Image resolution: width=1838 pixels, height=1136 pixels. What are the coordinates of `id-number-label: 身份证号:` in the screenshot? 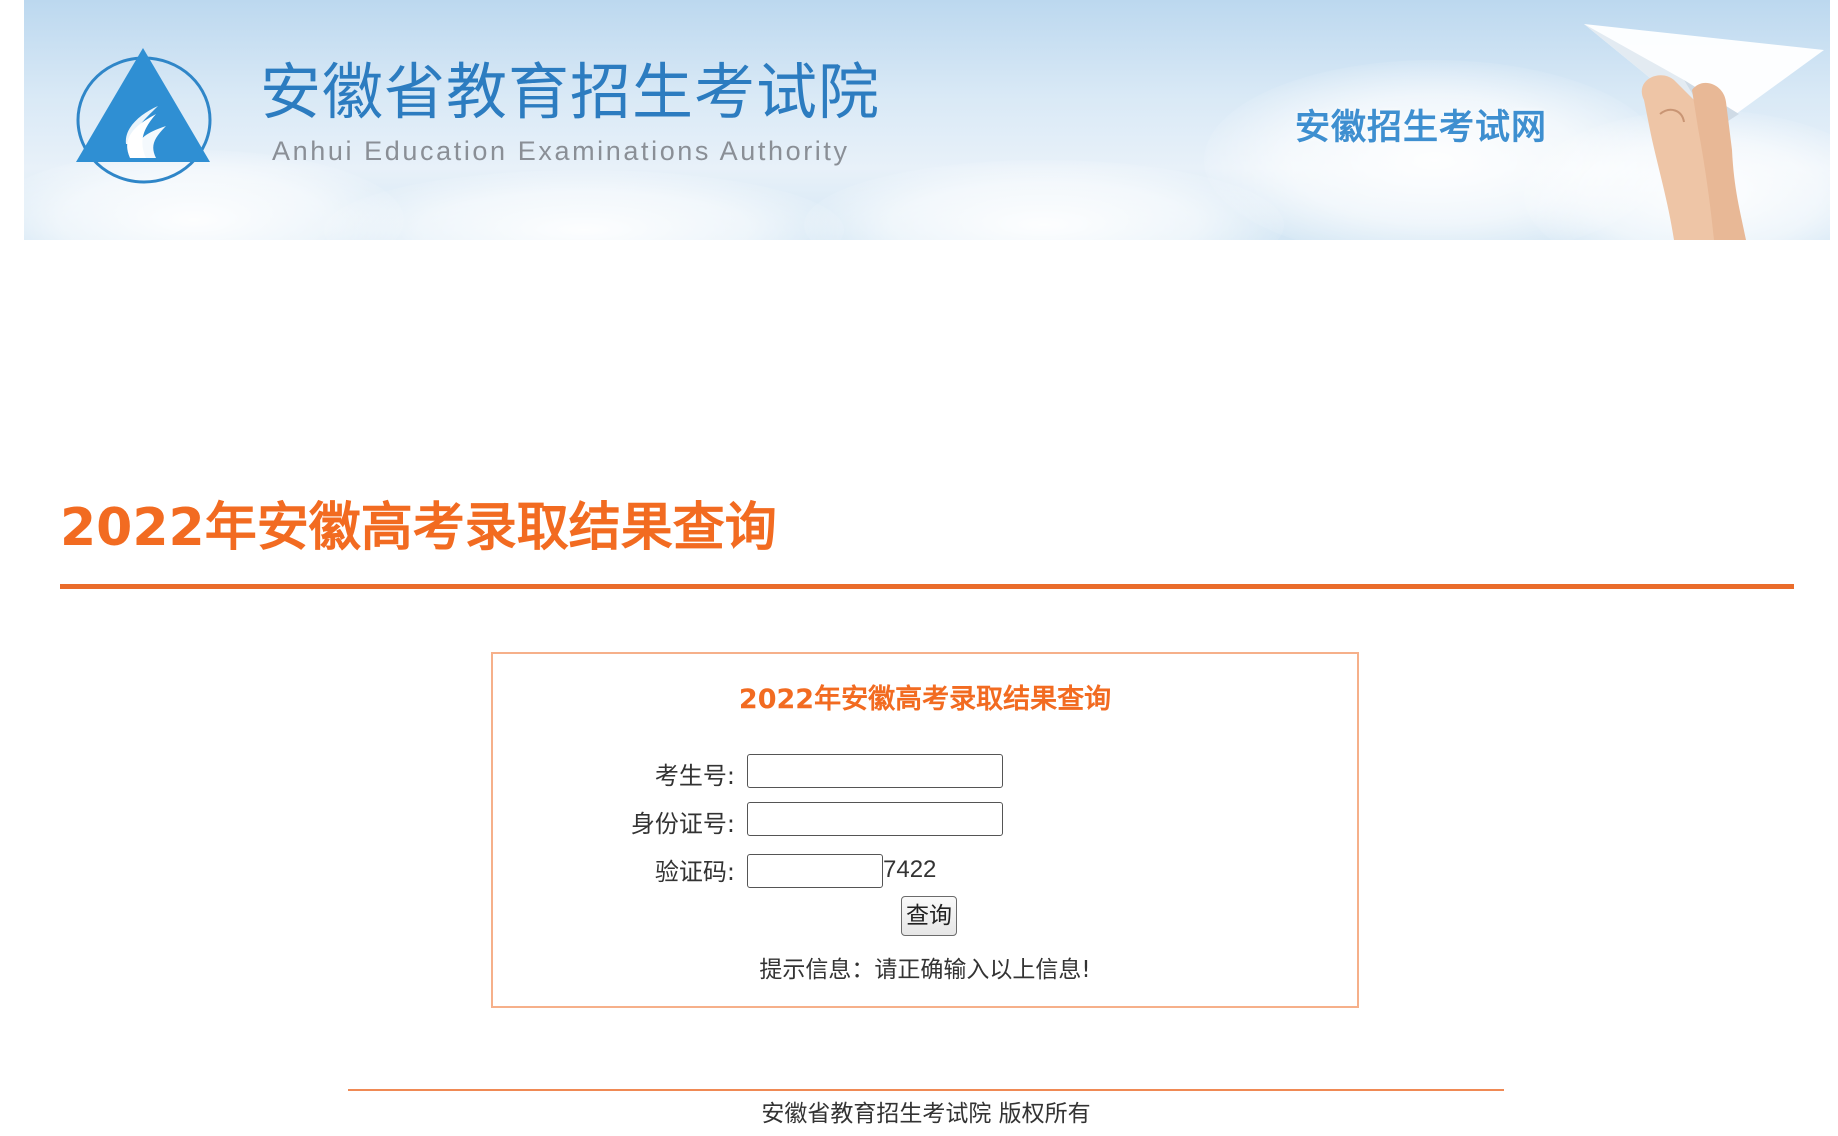 It's located at (682, 824).